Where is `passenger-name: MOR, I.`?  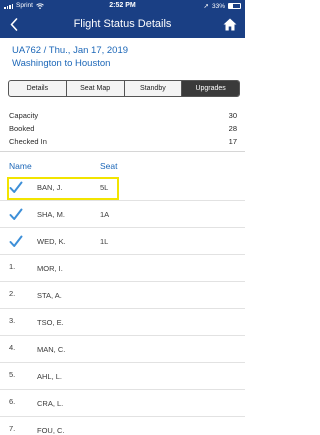
passenger-name: MOR, I. is located at coordinates (50, 268).